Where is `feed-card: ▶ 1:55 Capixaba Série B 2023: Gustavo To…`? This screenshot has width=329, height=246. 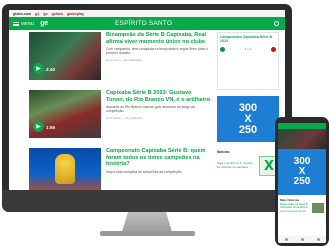
feed-card: ▶ 1:55 Capixaba Série B 2023: Gustavo To… is located at coordinates (120, 116).